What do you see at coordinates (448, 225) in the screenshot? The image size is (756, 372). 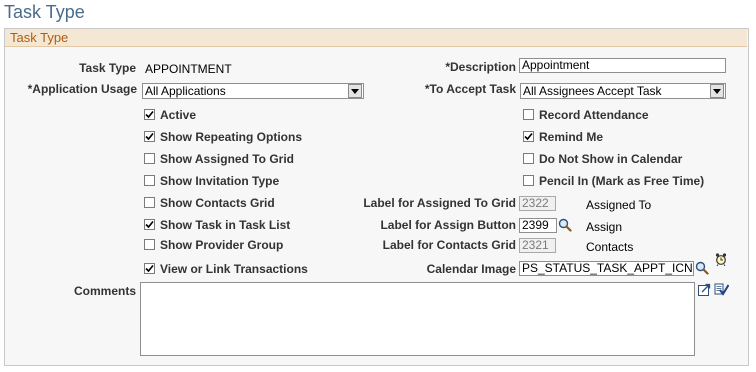 I see `label-assign-button-label: Label for Assign Button` at bounding box center [448, 225].